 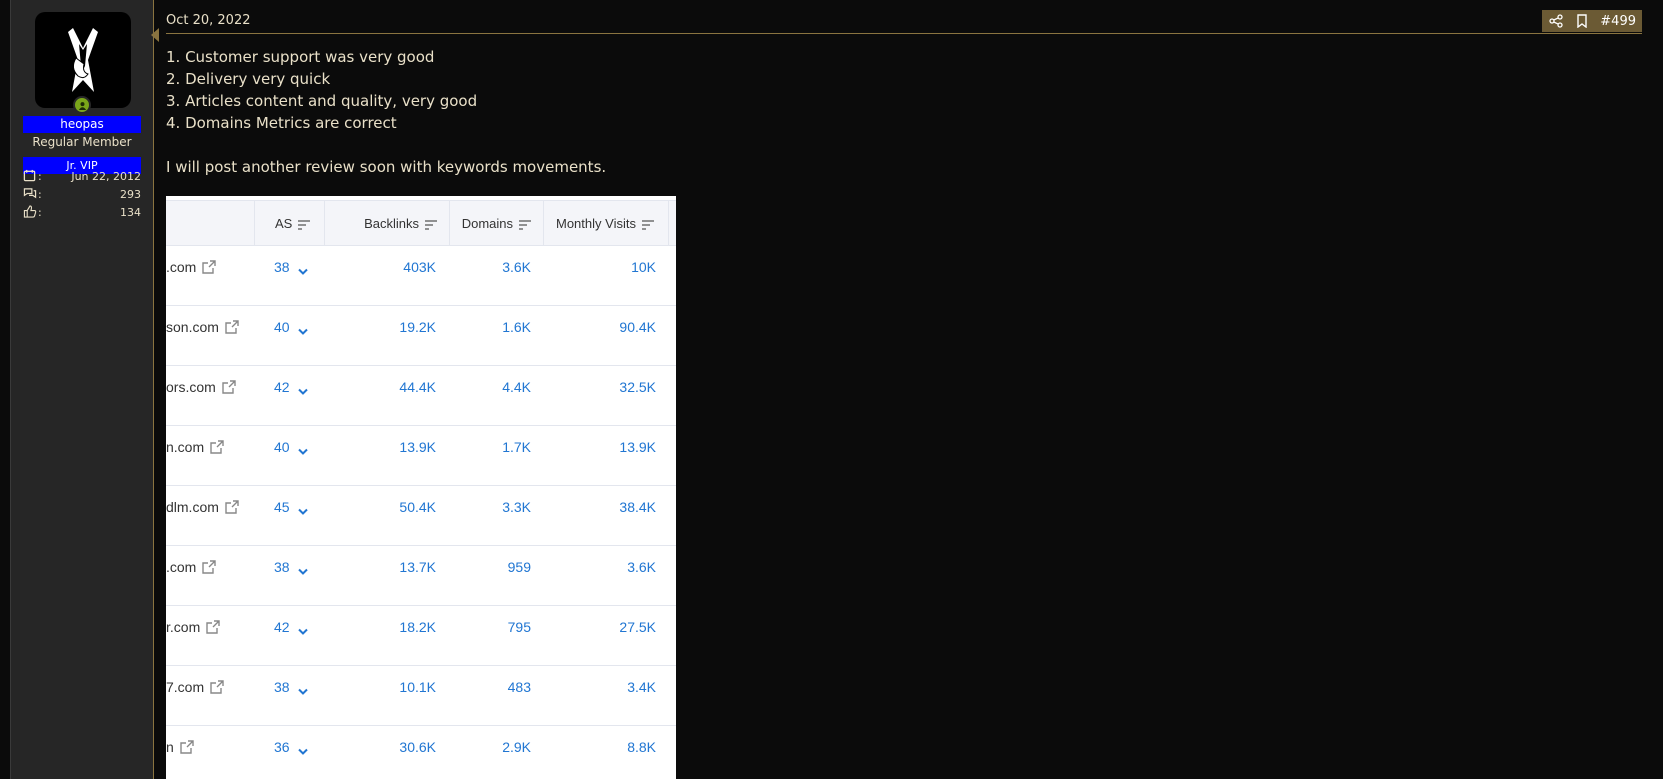 I want to click on visits-value: 10K, so click(x=643, y=267).